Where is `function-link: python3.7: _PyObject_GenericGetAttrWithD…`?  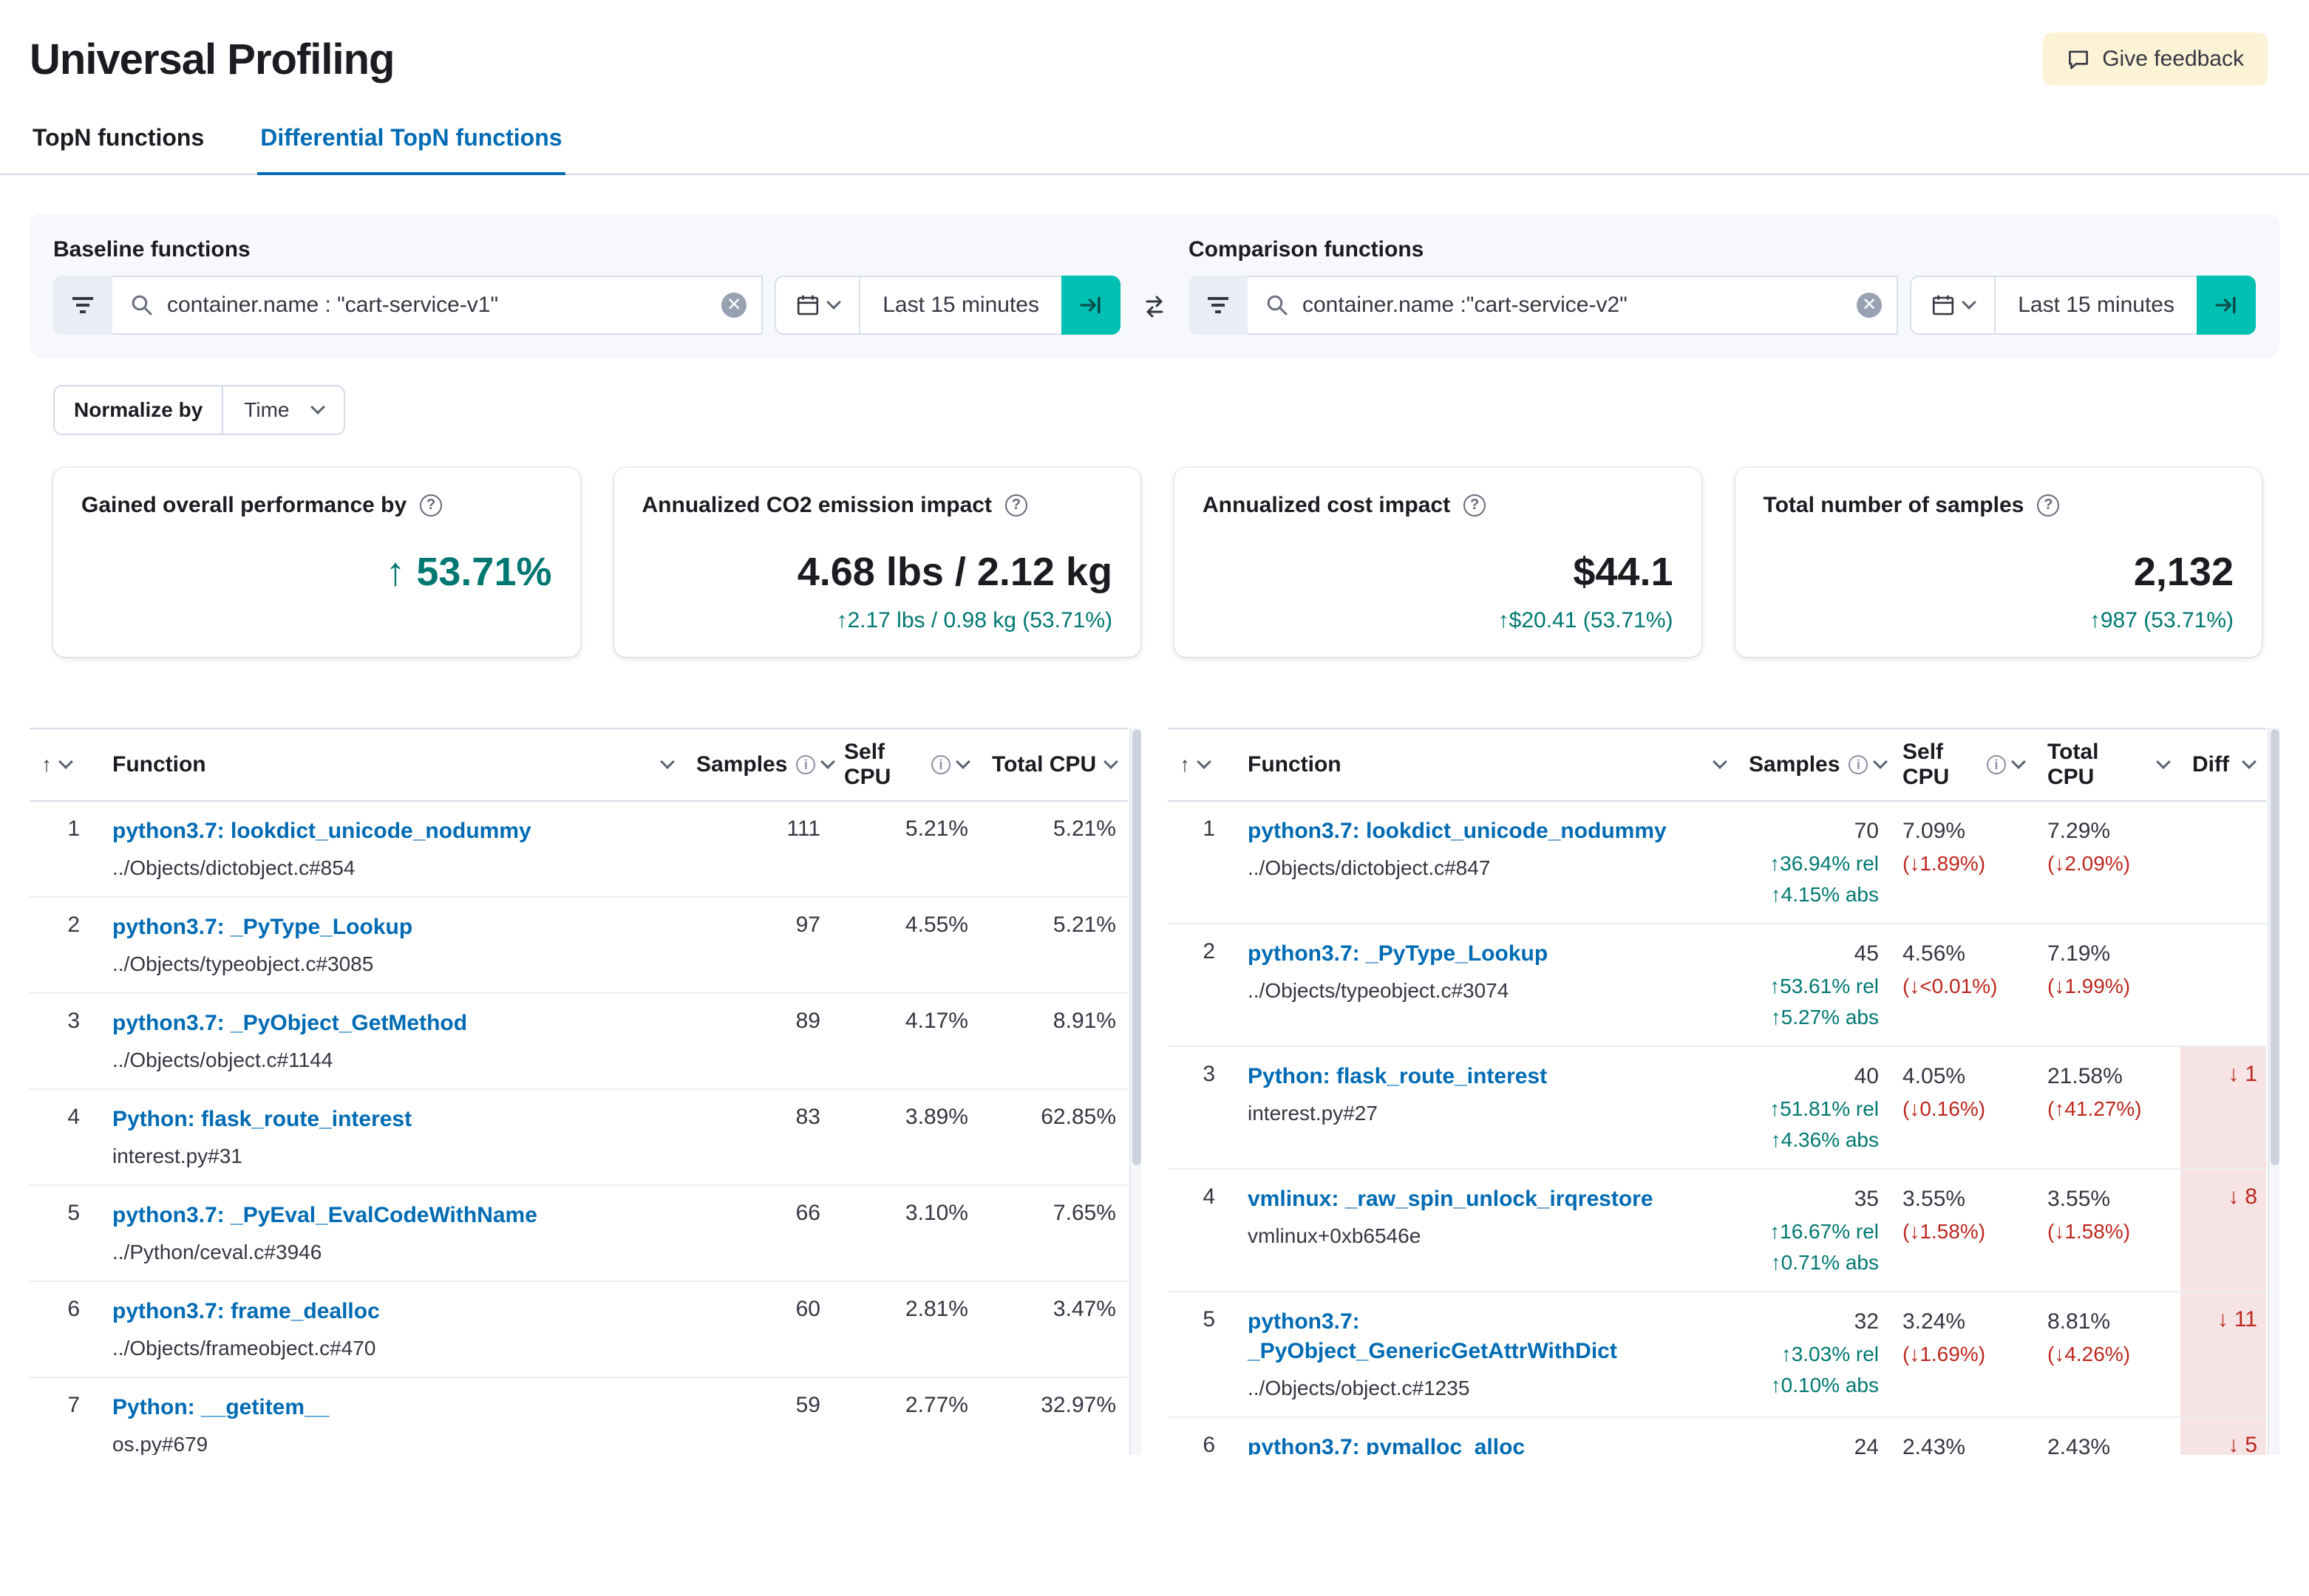
function-link: python3.7: _PyObject_GenericGetAttrWithD… is located at coordinates (1486, 1336).